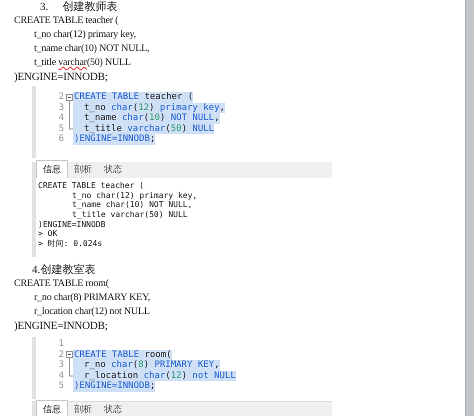 The image size is (474, 416). What do you see at coordinates (71, 244) in the screenshot?
I see `output-line: > 时间: 0.024s` at bounding box center [71, 244].